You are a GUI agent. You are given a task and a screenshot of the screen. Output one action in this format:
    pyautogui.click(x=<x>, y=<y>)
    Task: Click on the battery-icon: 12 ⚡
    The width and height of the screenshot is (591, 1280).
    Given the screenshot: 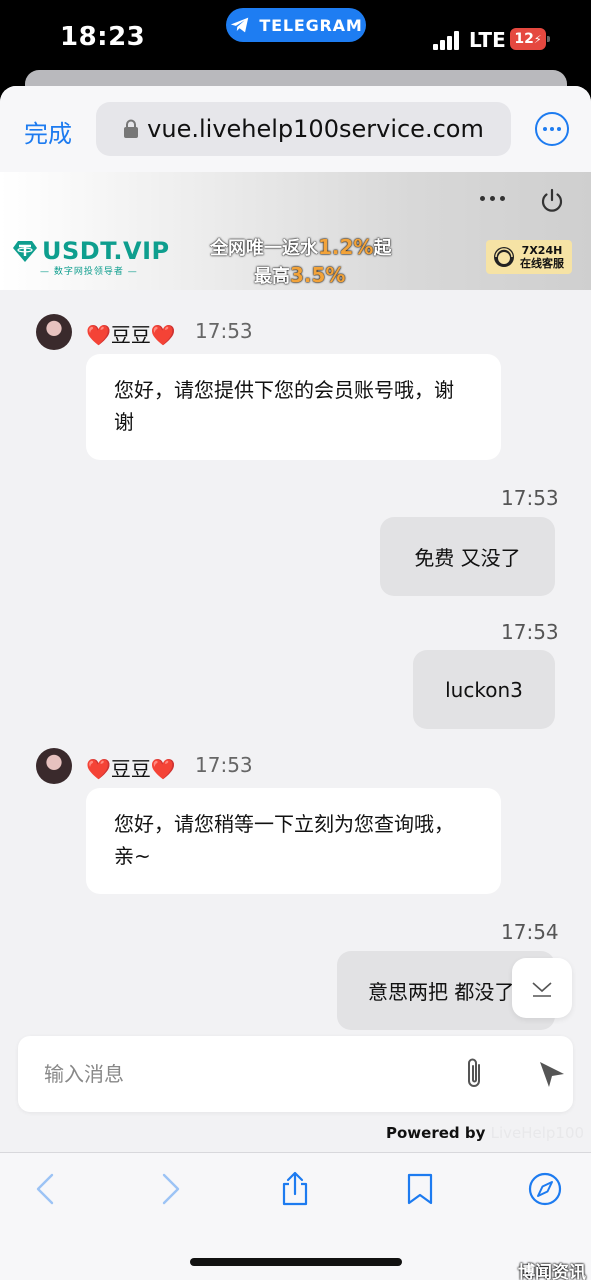 What is the action you would take?
    pyautogui.click(x=530, y=39)
    